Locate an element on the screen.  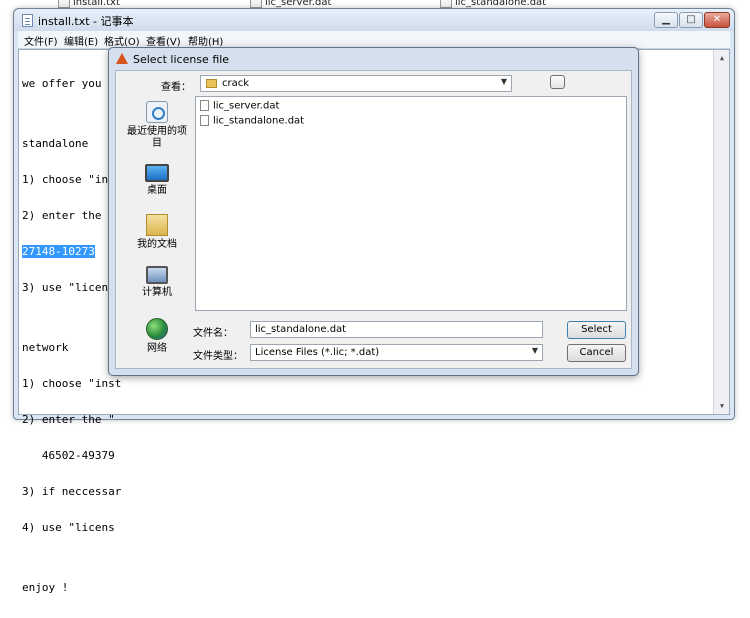
selected-text: 27148-10273 is located at coordinates (58, 251).